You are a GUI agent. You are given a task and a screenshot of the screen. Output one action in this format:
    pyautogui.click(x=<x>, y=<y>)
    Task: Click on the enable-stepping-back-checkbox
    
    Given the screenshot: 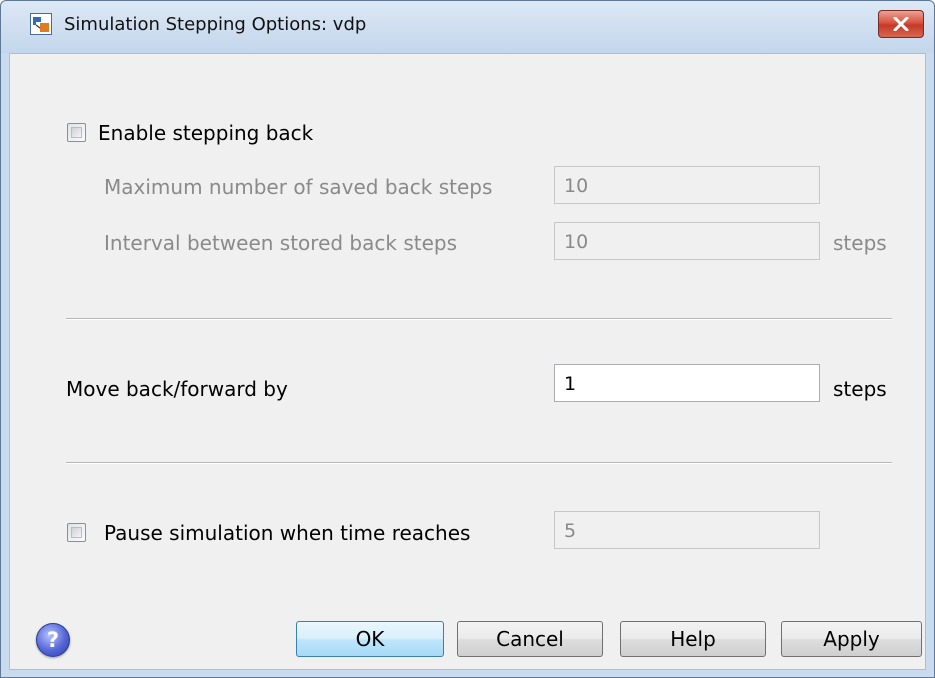 What is the action you would take?
    pyautogui.click(x=76, y=132)
    